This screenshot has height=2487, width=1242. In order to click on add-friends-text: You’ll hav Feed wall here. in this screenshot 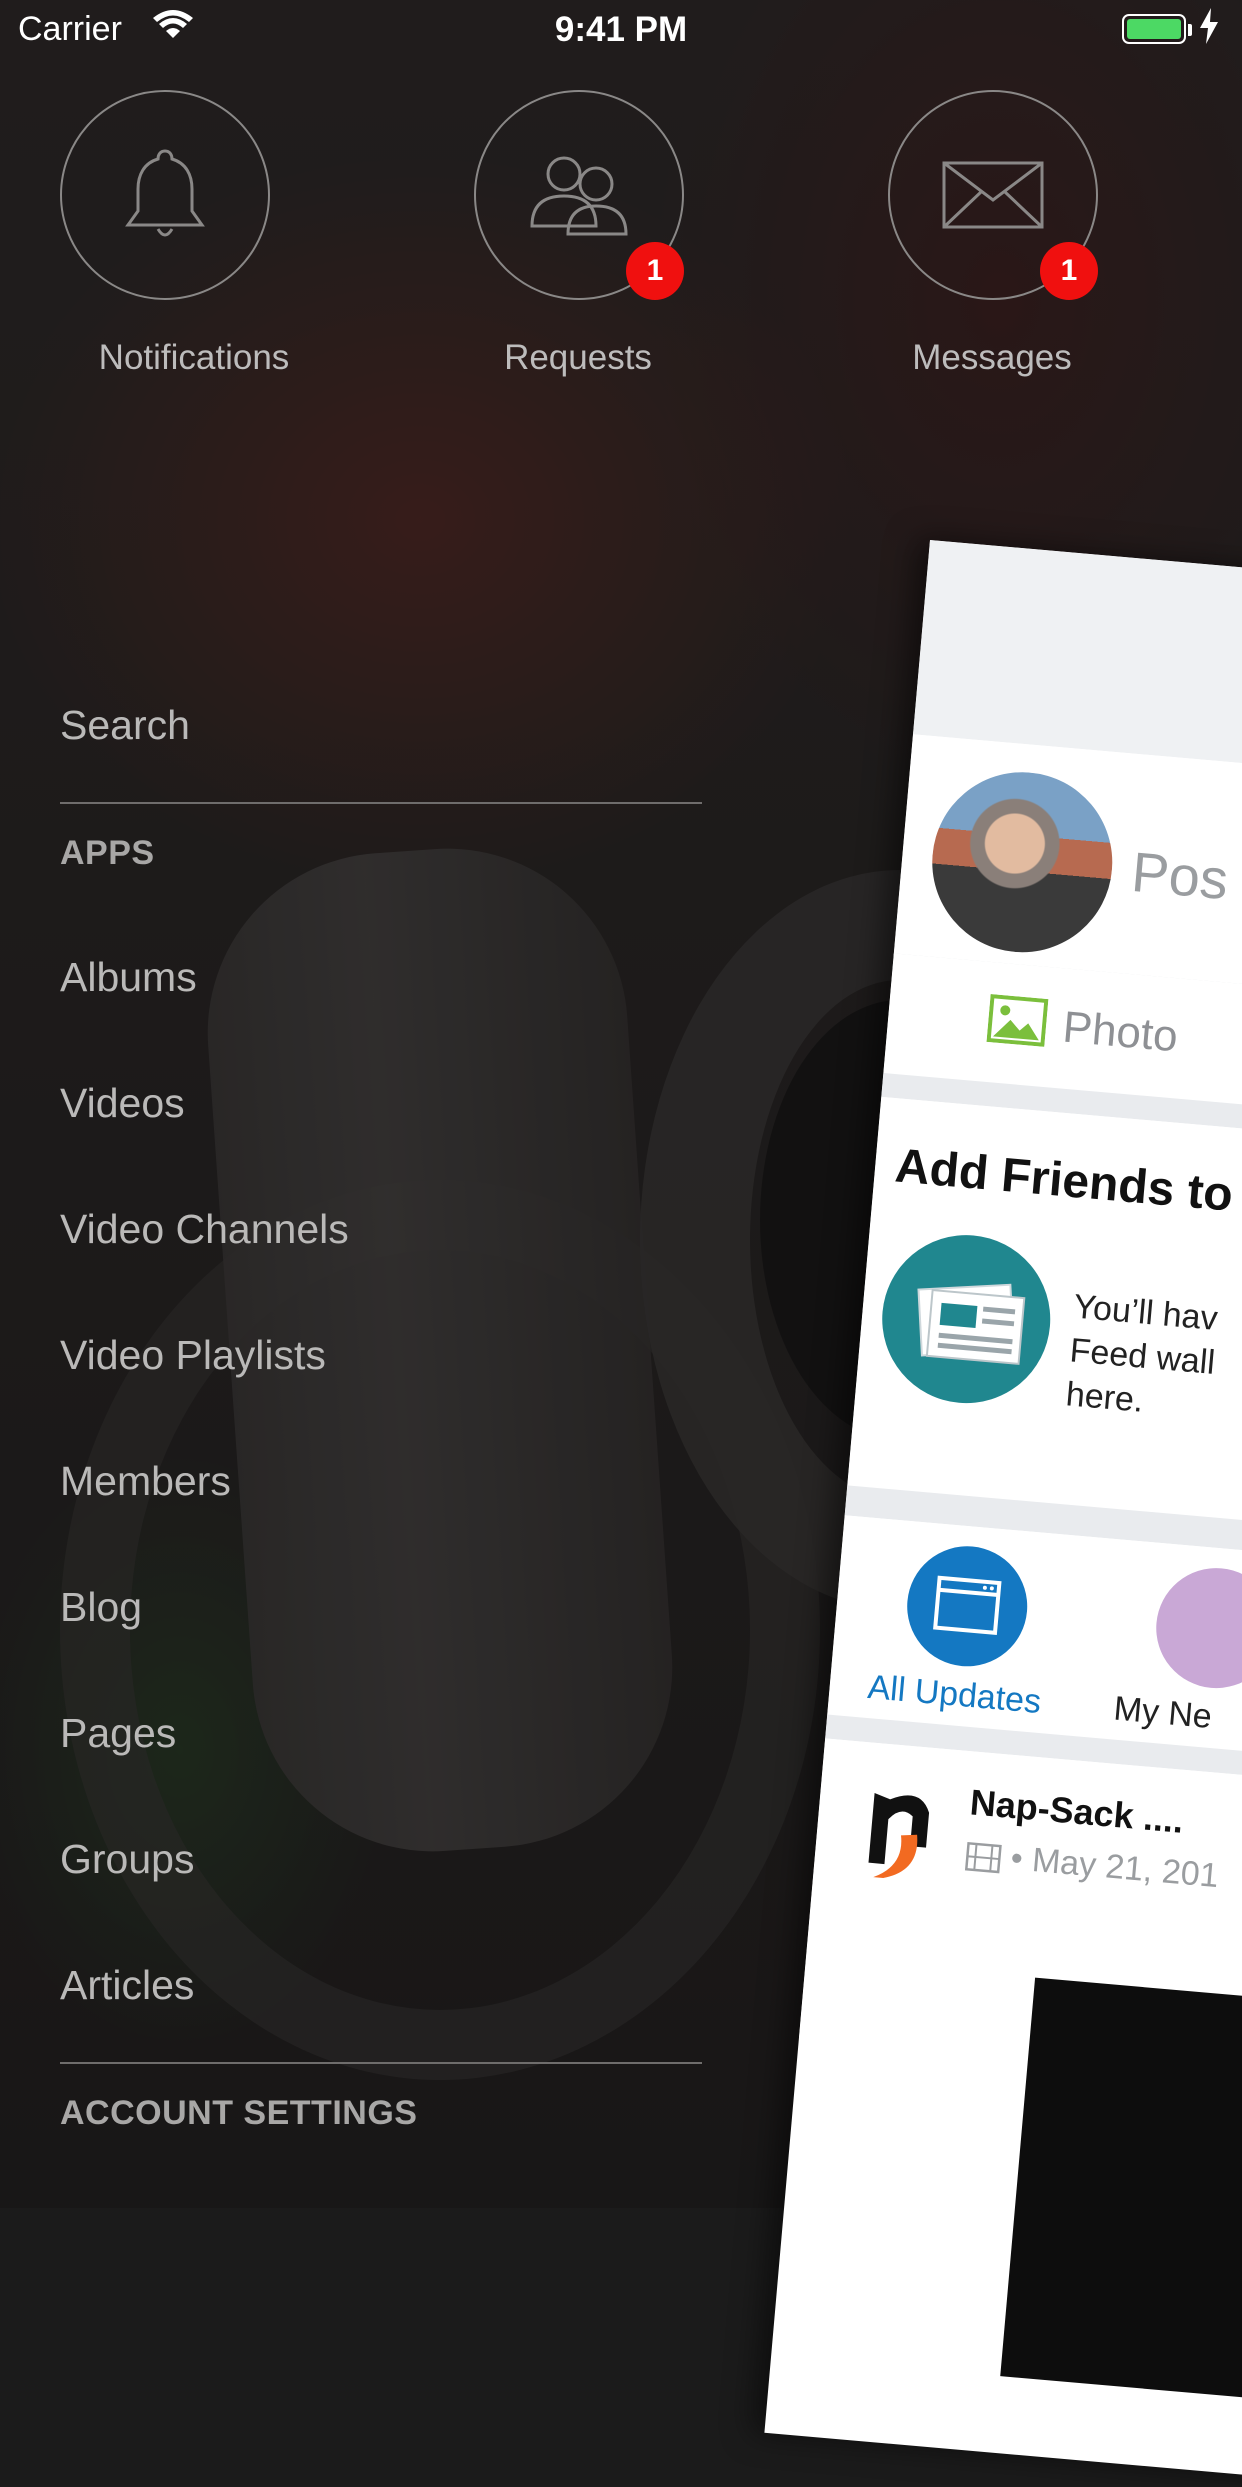, I will do `click(1142, 1353)`.